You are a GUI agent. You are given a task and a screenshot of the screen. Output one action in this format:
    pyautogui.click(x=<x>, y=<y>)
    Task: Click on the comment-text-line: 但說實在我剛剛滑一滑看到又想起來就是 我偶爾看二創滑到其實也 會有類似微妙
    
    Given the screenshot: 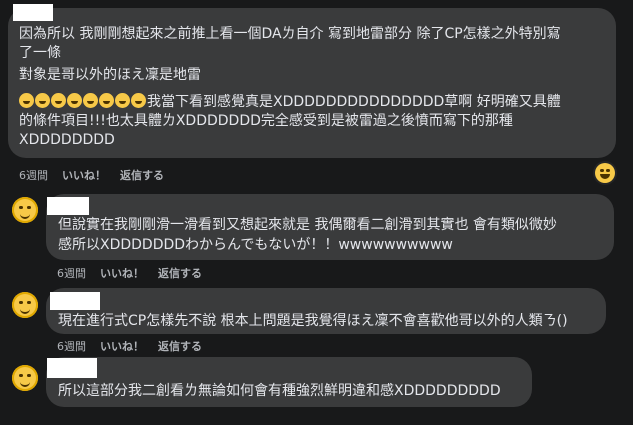 What is the action you would take?
    pyautogui.click(x=307, y=225)
    